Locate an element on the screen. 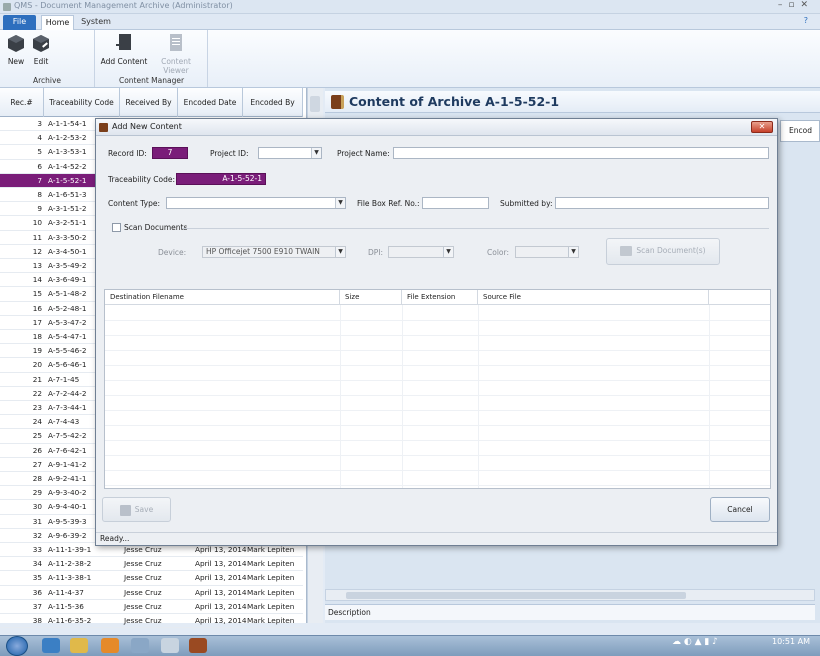  cell-traceability: A-7-2-44-2 is located at coordinates (67, 393).